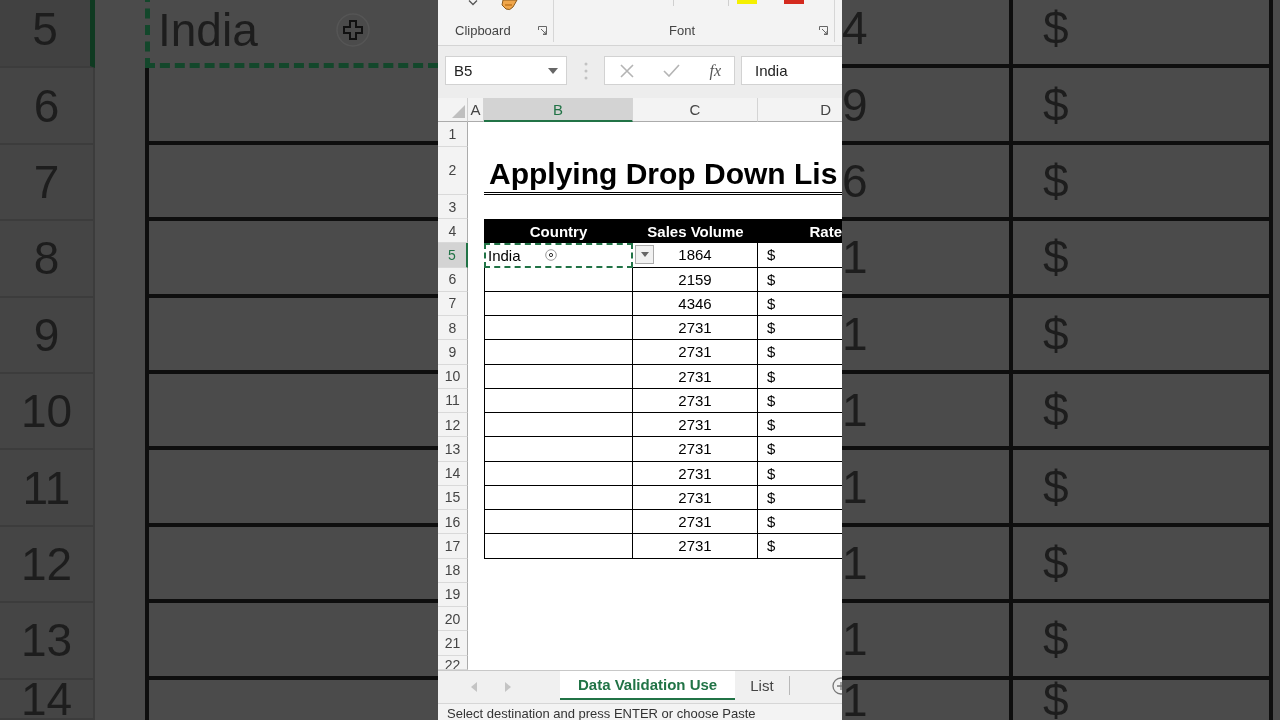  What do you see at coordinates (506, 70) in the screenshot?
I see `name-box: B5` at bounding box center [506, 70].